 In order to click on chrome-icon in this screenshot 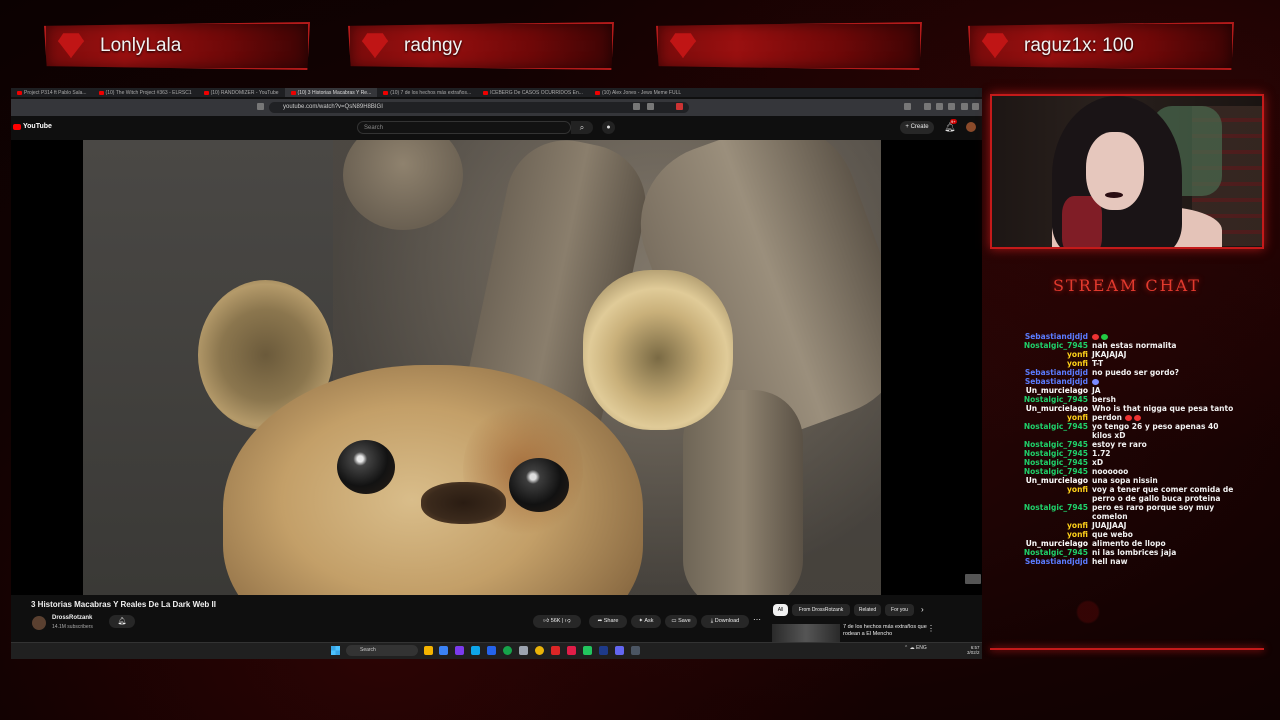, I will do `click(539, 650)`.